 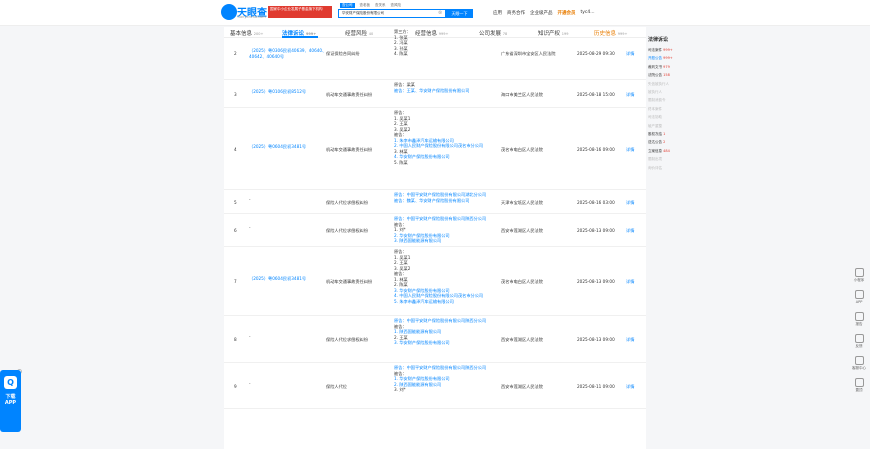 I want to click on court-name: 海口市美兰区人民法院, so click(x=522, y=94).